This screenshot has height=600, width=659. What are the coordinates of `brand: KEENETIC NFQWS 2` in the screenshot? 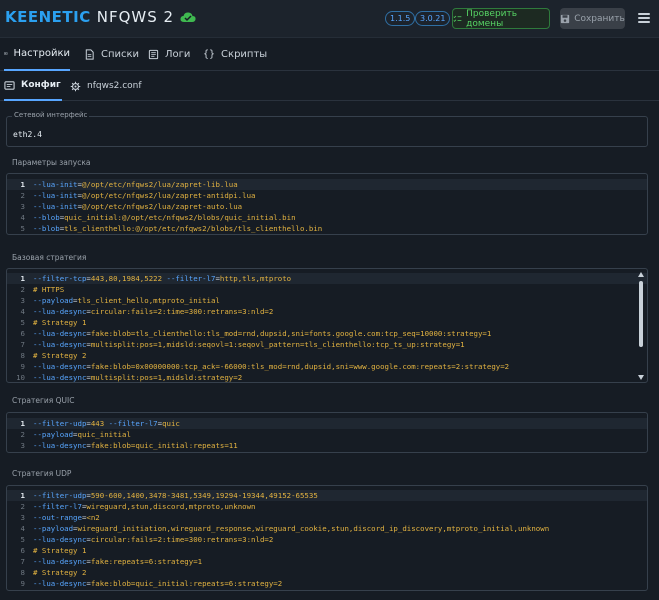 It's located at (100, 17).